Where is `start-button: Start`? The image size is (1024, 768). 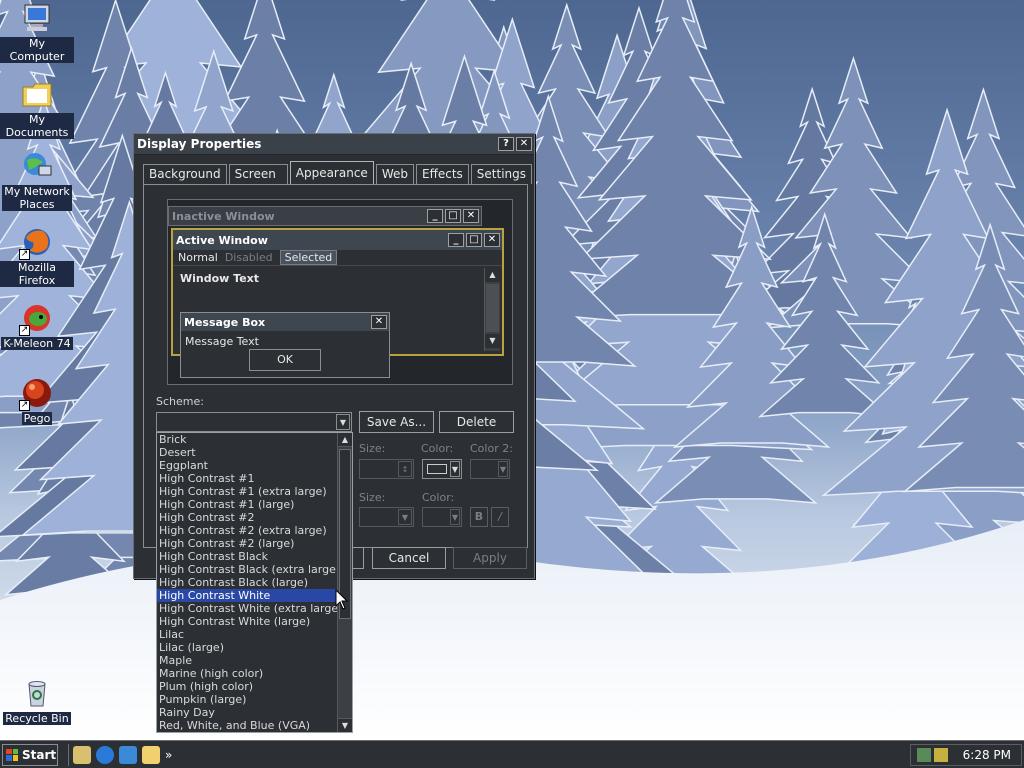
start-button: Start is located at coordinates (30, 754).